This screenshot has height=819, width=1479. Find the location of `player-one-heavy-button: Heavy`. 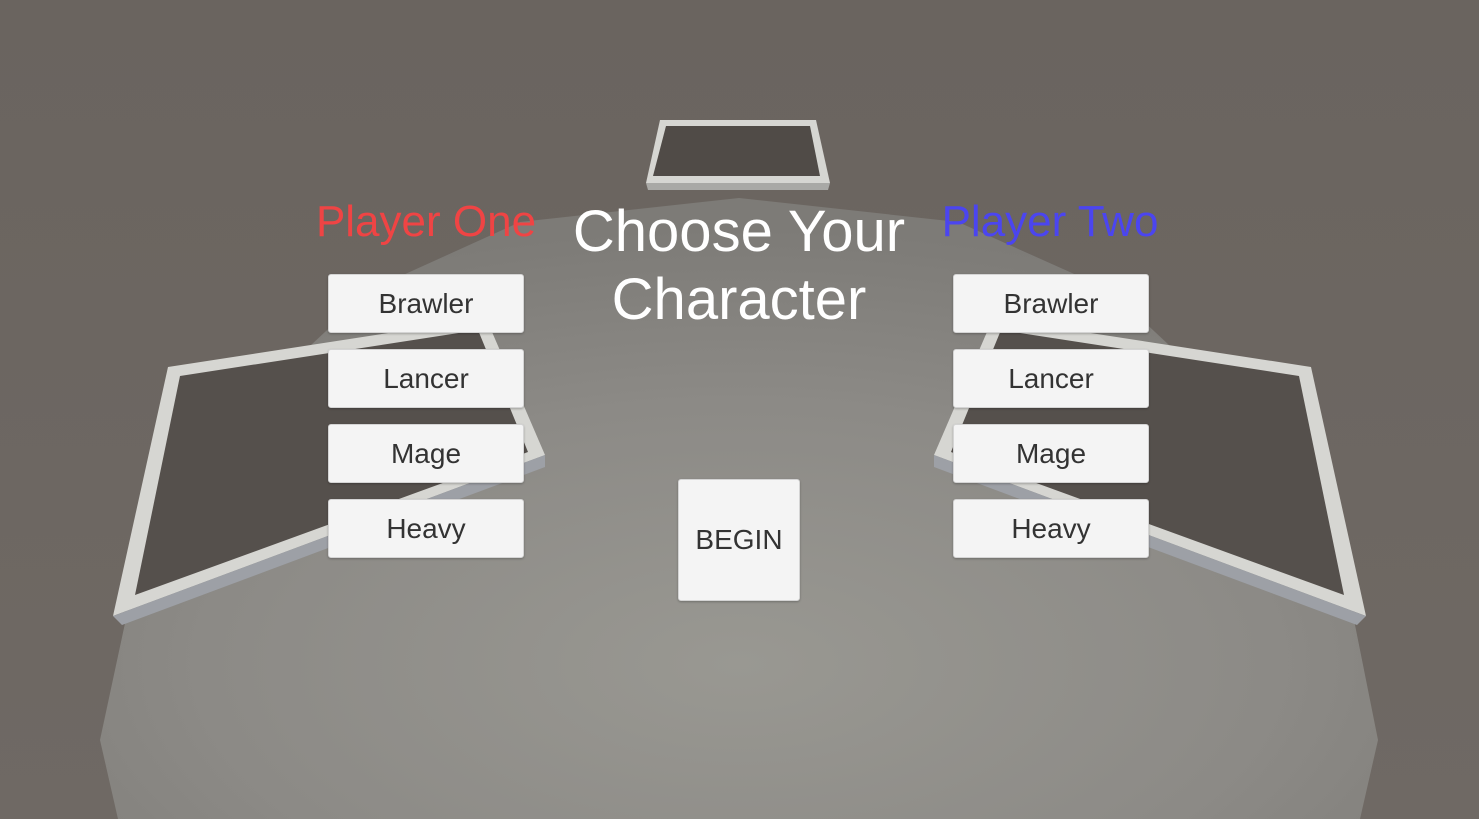

player-one-heavy-button: Heavy is located at coordinates (426, 528).